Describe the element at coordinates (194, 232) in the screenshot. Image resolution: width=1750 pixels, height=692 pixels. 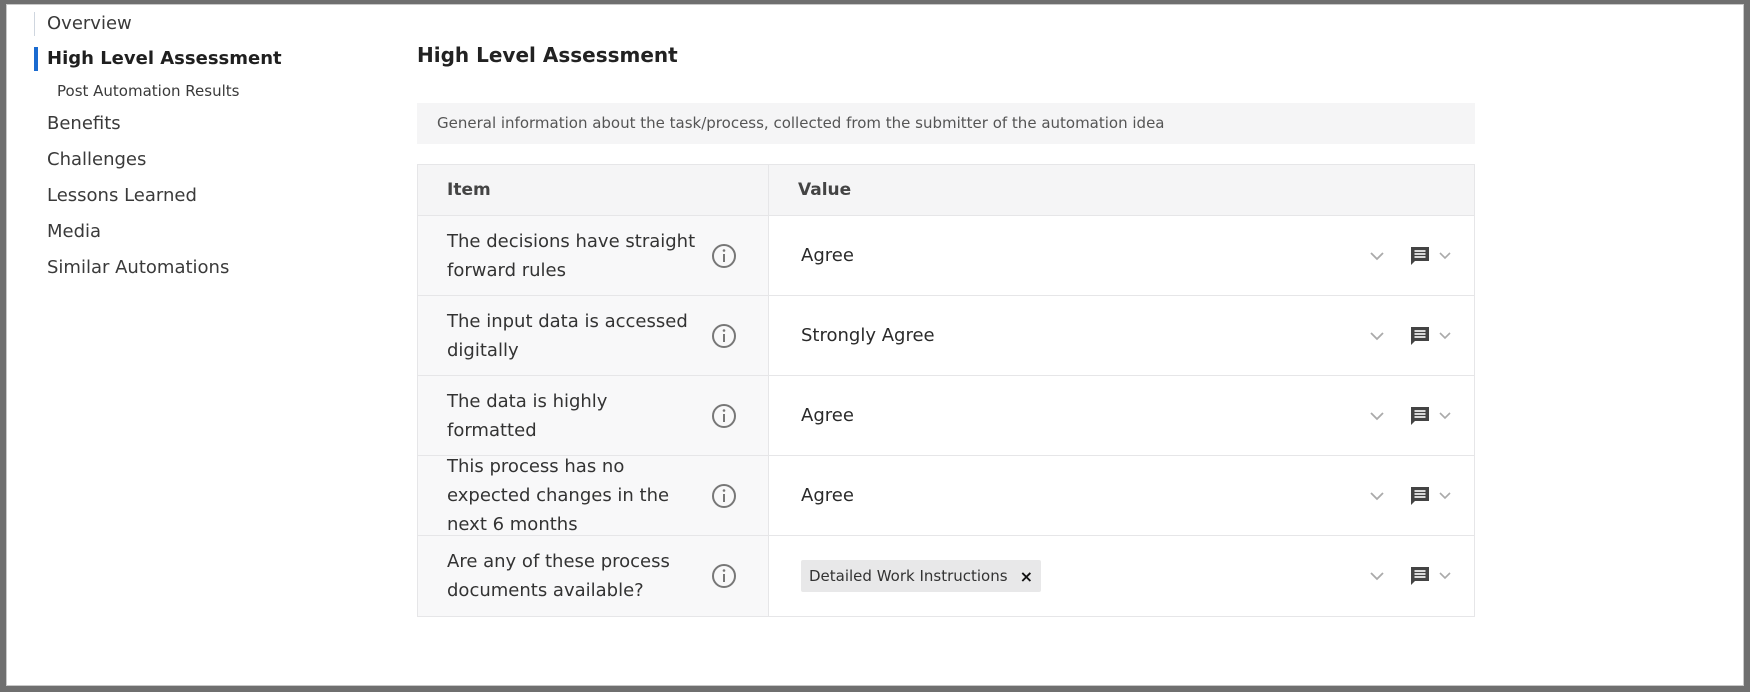
I see `sidebar-item-media: Media` at that location.